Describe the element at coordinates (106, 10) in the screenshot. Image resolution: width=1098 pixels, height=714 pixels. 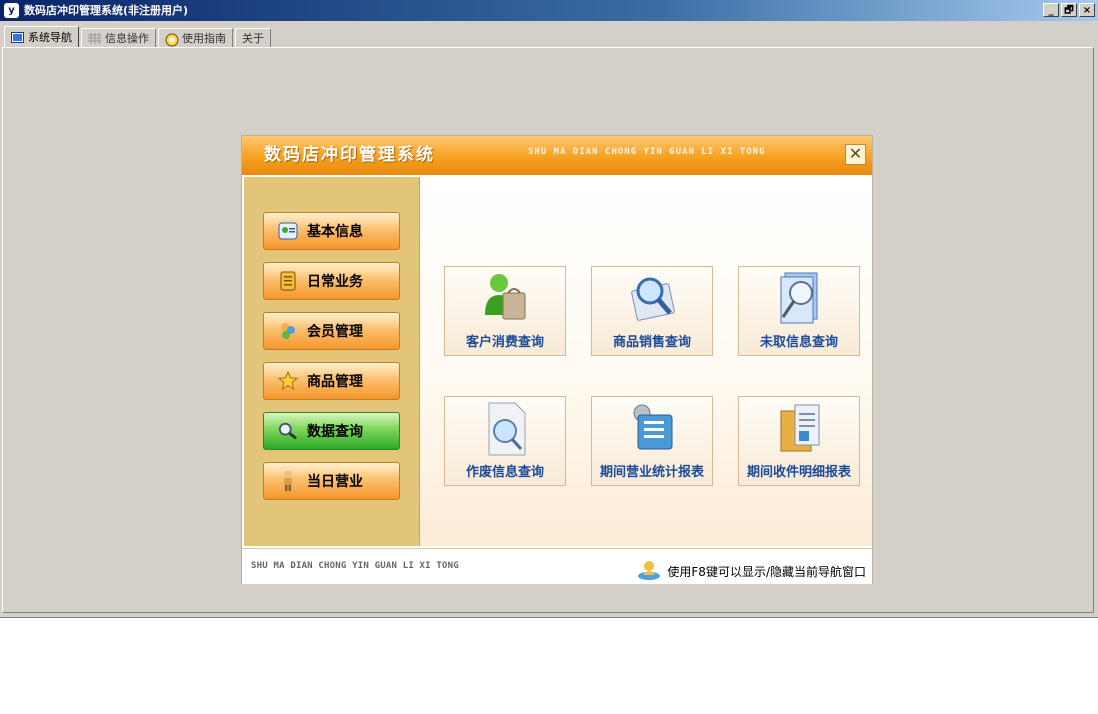
I see `window-title: 数码店冲印管理系统(非注册用户)` at that location.